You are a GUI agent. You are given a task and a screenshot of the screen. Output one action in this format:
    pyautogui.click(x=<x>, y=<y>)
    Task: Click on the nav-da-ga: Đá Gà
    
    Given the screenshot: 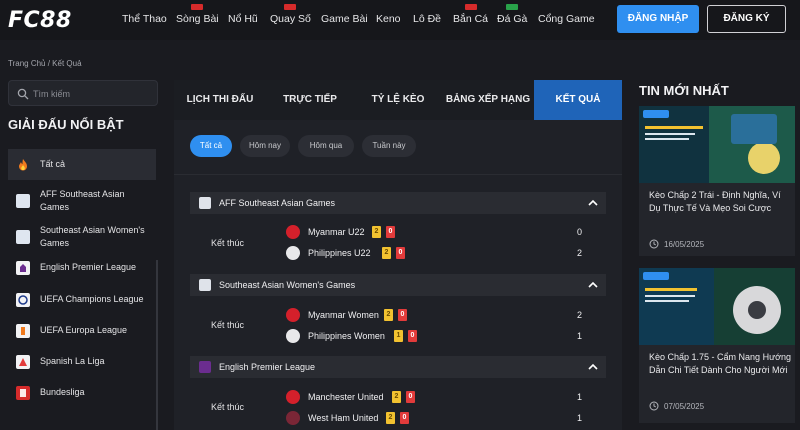 What is the action you would take?
    pyautogui.click(x=512, y=14)
    